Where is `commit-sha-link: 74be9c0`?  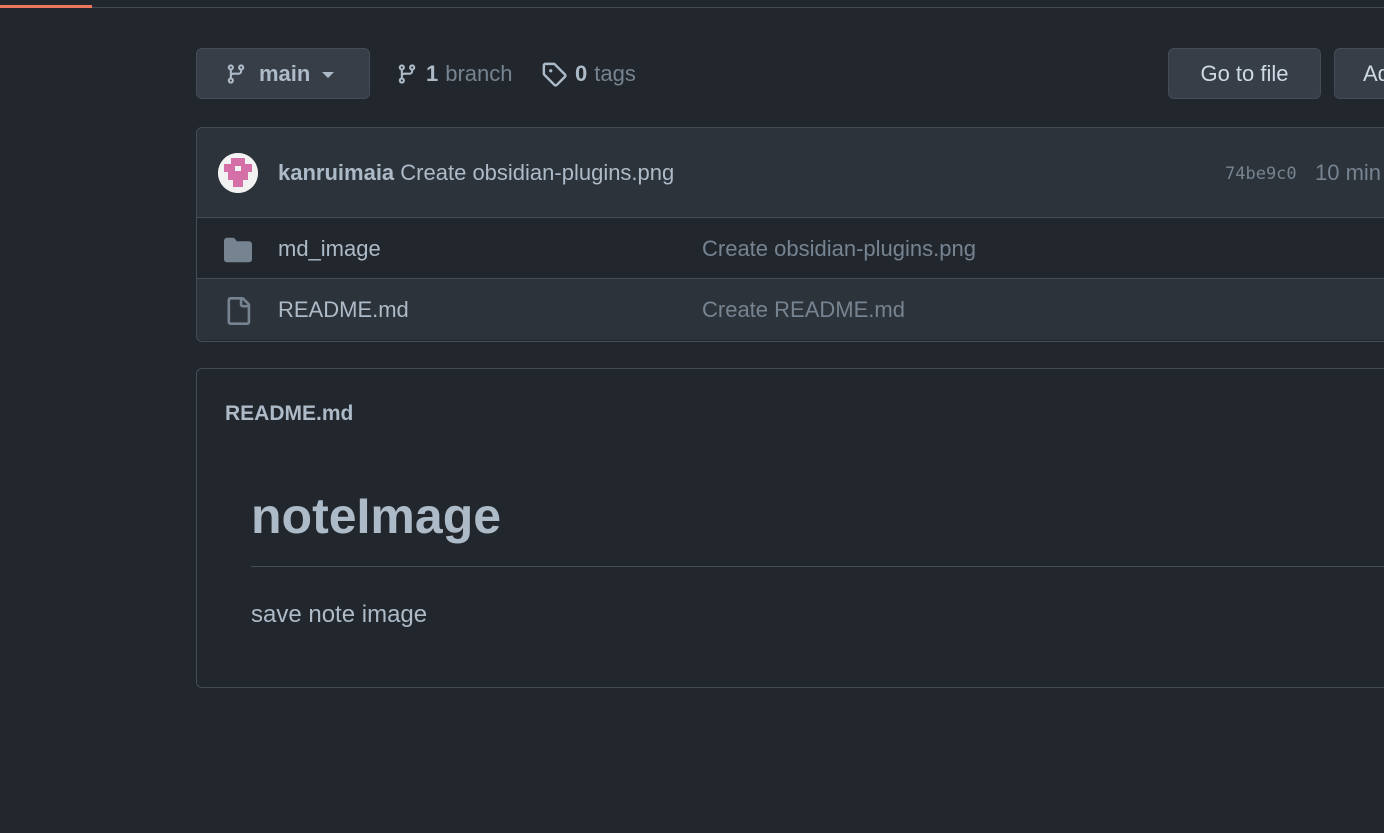
commit-sha-link: 74be9c0 is located at coordinates (1261, 174).